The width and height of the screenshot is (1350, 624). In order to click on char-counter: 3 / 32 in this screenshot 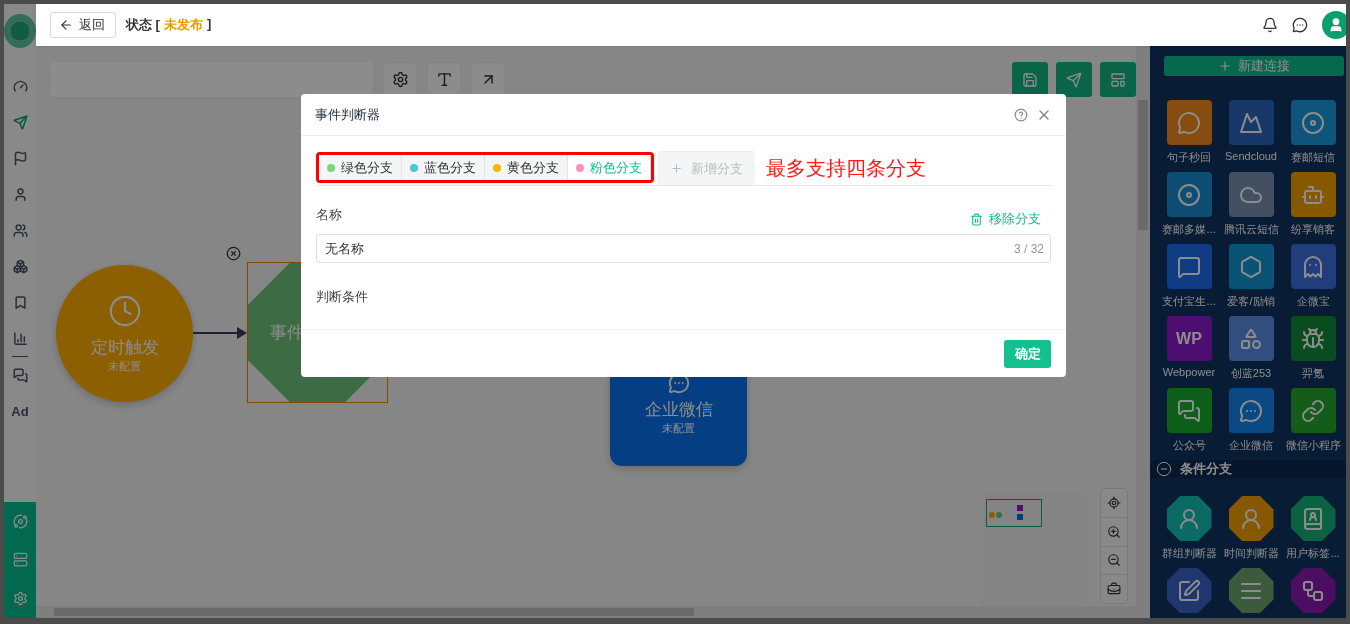, I will do `click(1028, 248)`.